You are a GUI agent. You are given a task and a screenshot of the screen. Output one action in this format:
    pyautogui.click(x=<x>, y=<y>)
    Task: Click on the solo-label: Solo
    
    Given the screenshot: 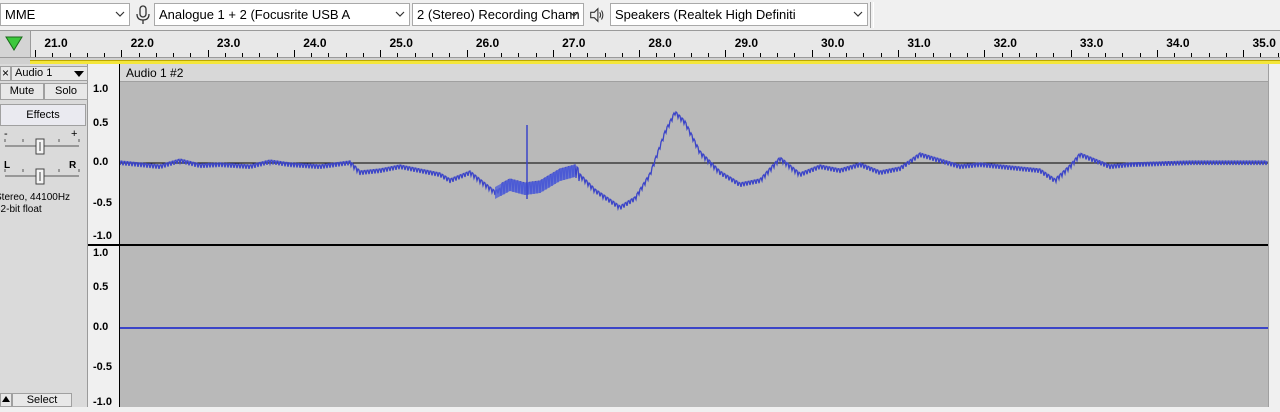 What is the action you would take?
    pyautogui.click(x=66, y=91)
    